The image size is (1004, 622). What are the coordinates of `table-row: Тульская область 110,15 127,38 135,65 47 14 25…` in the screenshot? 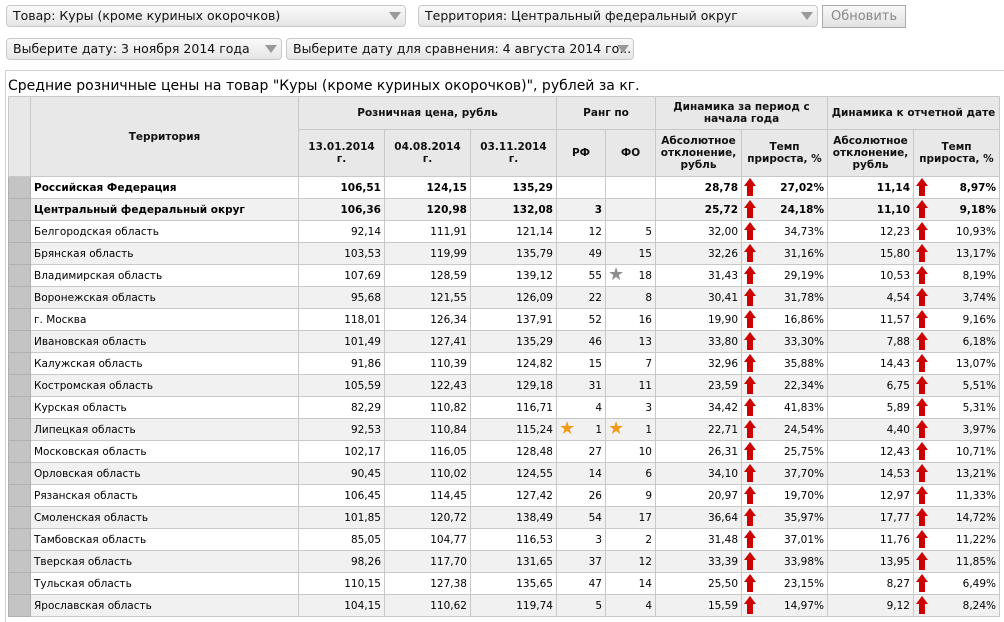 It's located at (504, 583).